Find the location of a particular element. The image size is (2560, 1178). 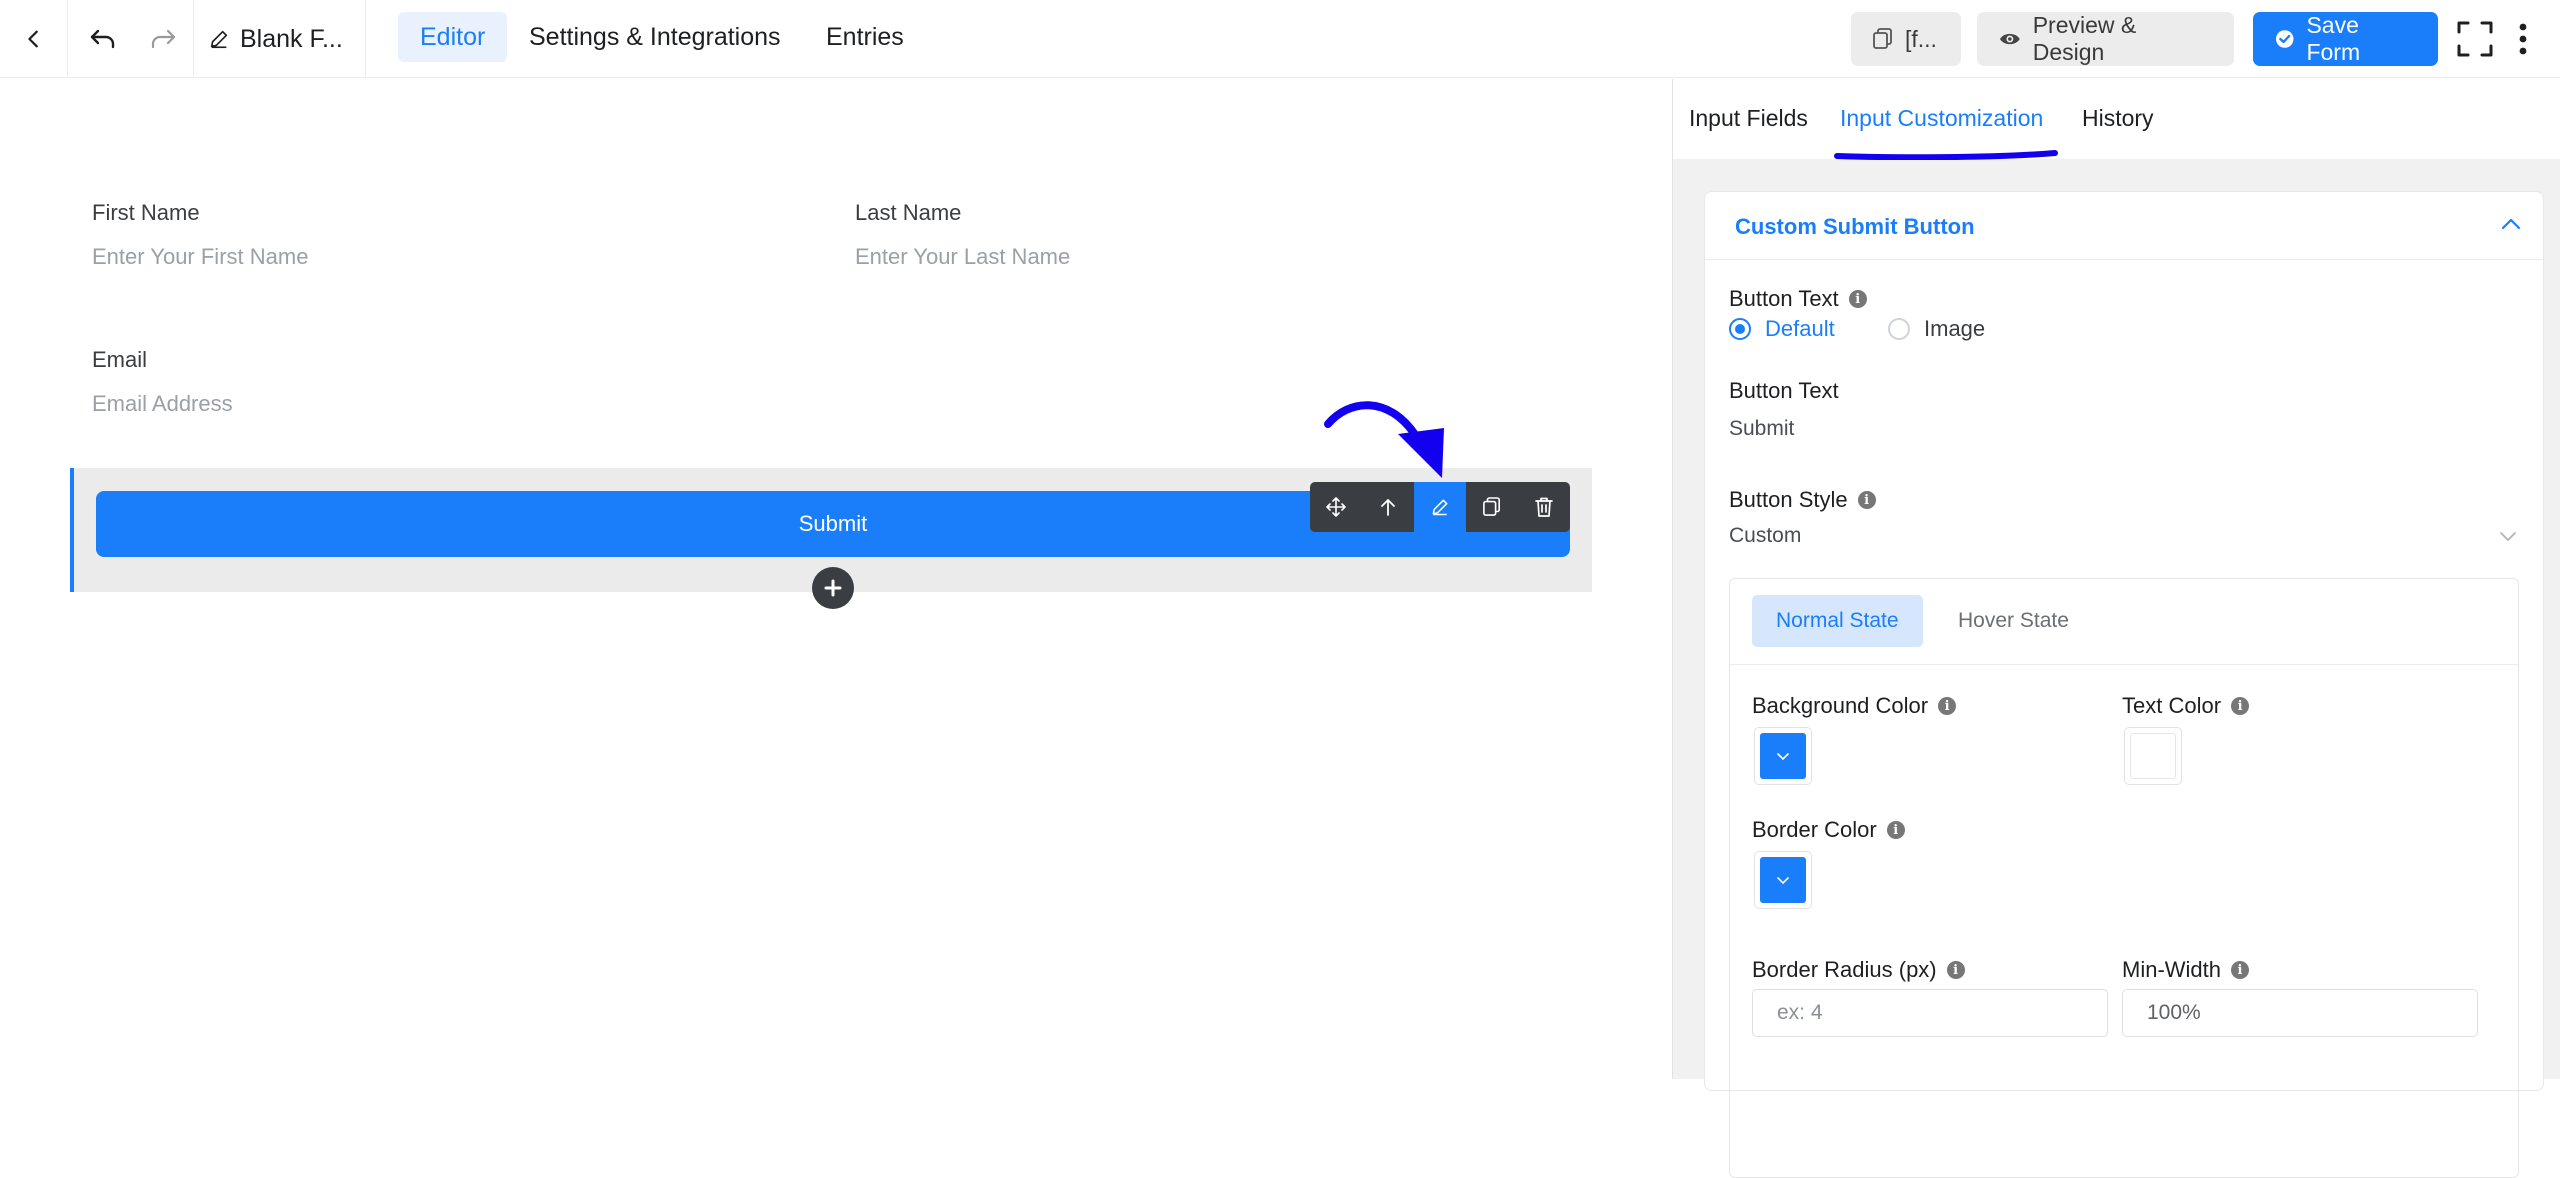

first-name-label: First Name is located at coordinates (146, 212).